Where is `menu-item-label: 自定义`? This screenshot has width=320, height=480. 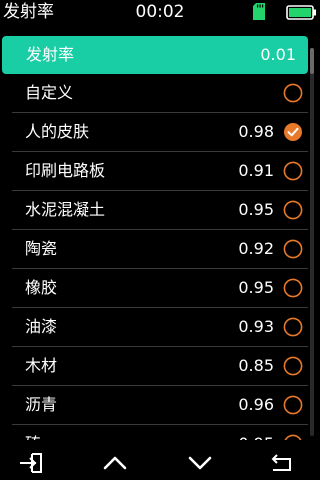
menu-item-label: 自定义 is located at coordinates (49, 92).